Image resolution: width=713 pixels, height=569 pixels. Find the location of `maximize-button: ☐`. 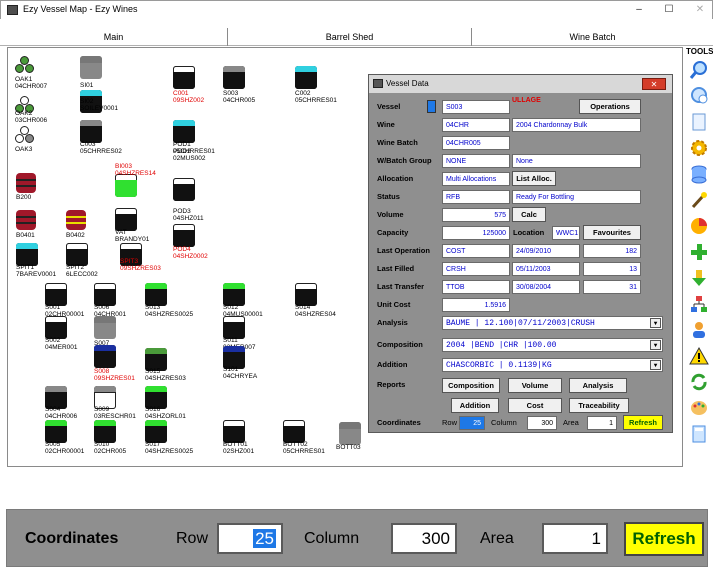

maximize-button: ☐ is located at coordinates (669, 10).